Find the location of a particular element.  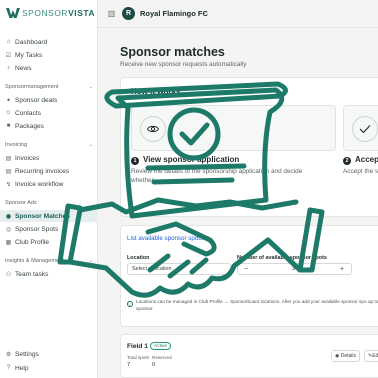

step-1-title: View sponsor application is located at coordinates (191, 159).